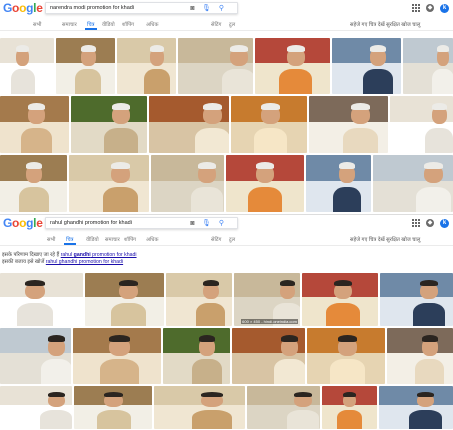 The image size is (453, 430). Describe the element at coordinates (99, 255) in the screenshot. I see `corrected-query-link: rahul gandhi promotion for khadi` at that location.